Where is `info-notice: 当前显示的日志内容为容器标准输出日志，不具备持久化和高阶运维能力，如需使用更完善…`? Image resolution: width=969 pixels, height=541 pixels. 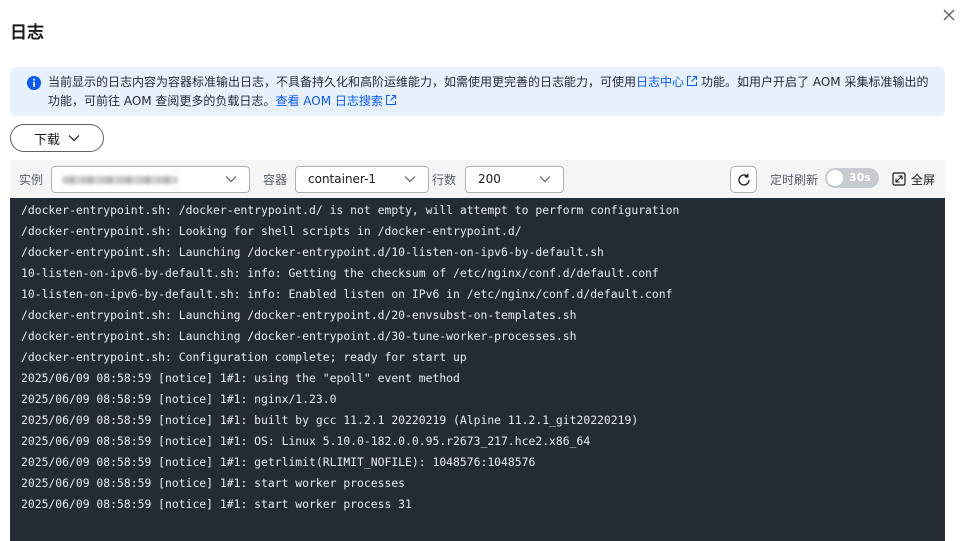 info-notice: 当前显示的日志内容为容器标准输出日志，不具备持久化和高阶运维能力，如需使用更完善… is located at coordinates (477, 91).